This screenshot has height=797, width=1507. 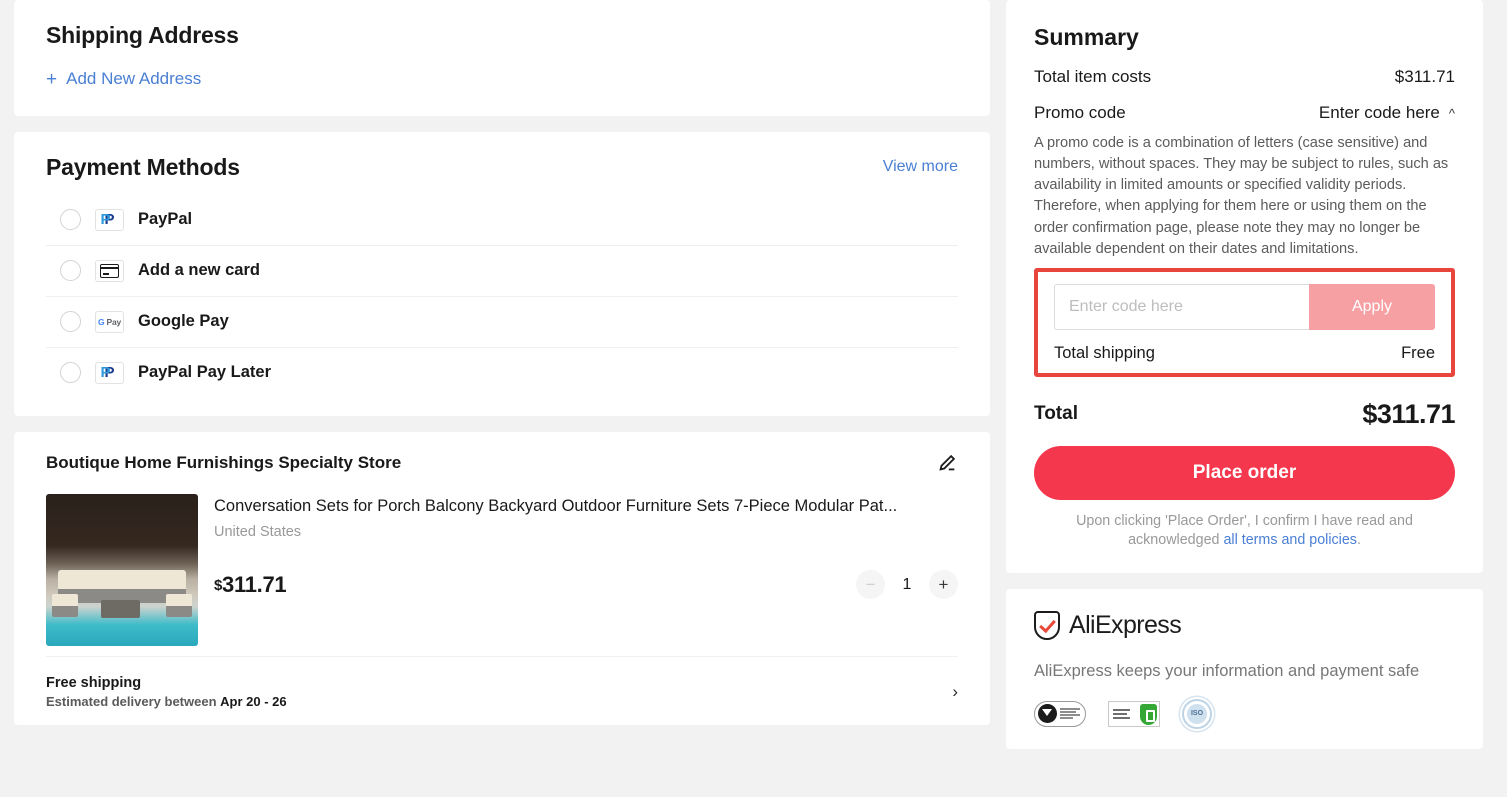 I want to click on payment-methods-title: Payment Methods, so click(x=143, y=166).